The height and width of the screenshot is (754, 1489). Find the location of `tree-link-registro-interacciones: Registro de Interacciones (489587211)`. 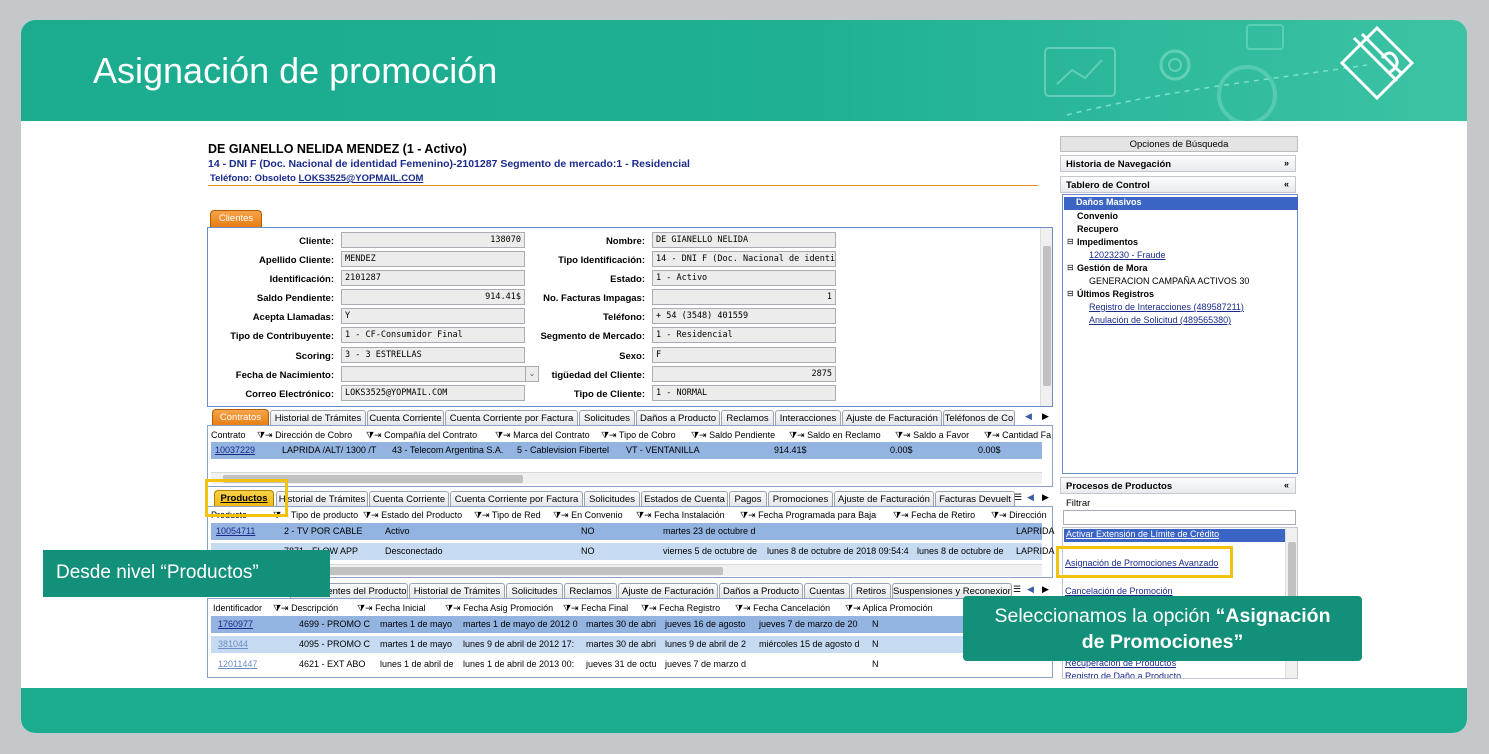

tree-link-registro-interacciones: Registro de Interacciones (489587211) is located at coordinates (1166, 307).